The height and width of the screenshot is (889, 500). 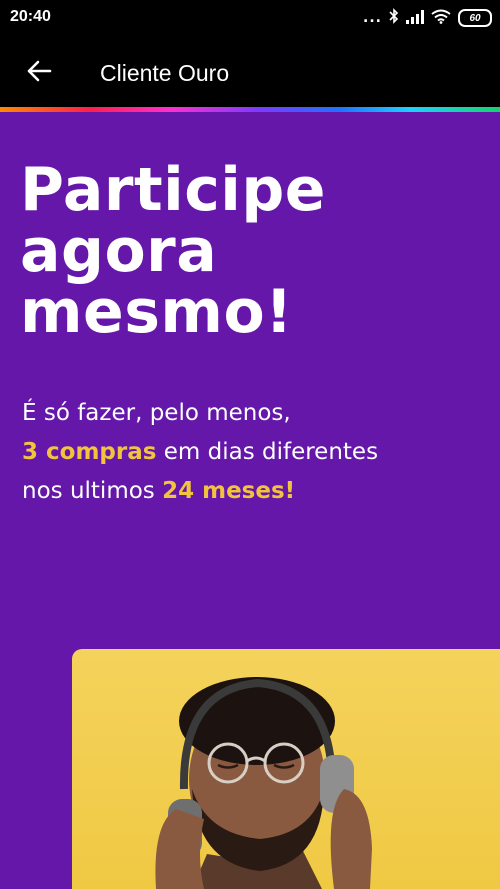 I want to click on highlight-purchases: 3 compras, so click(x=89, y=452).